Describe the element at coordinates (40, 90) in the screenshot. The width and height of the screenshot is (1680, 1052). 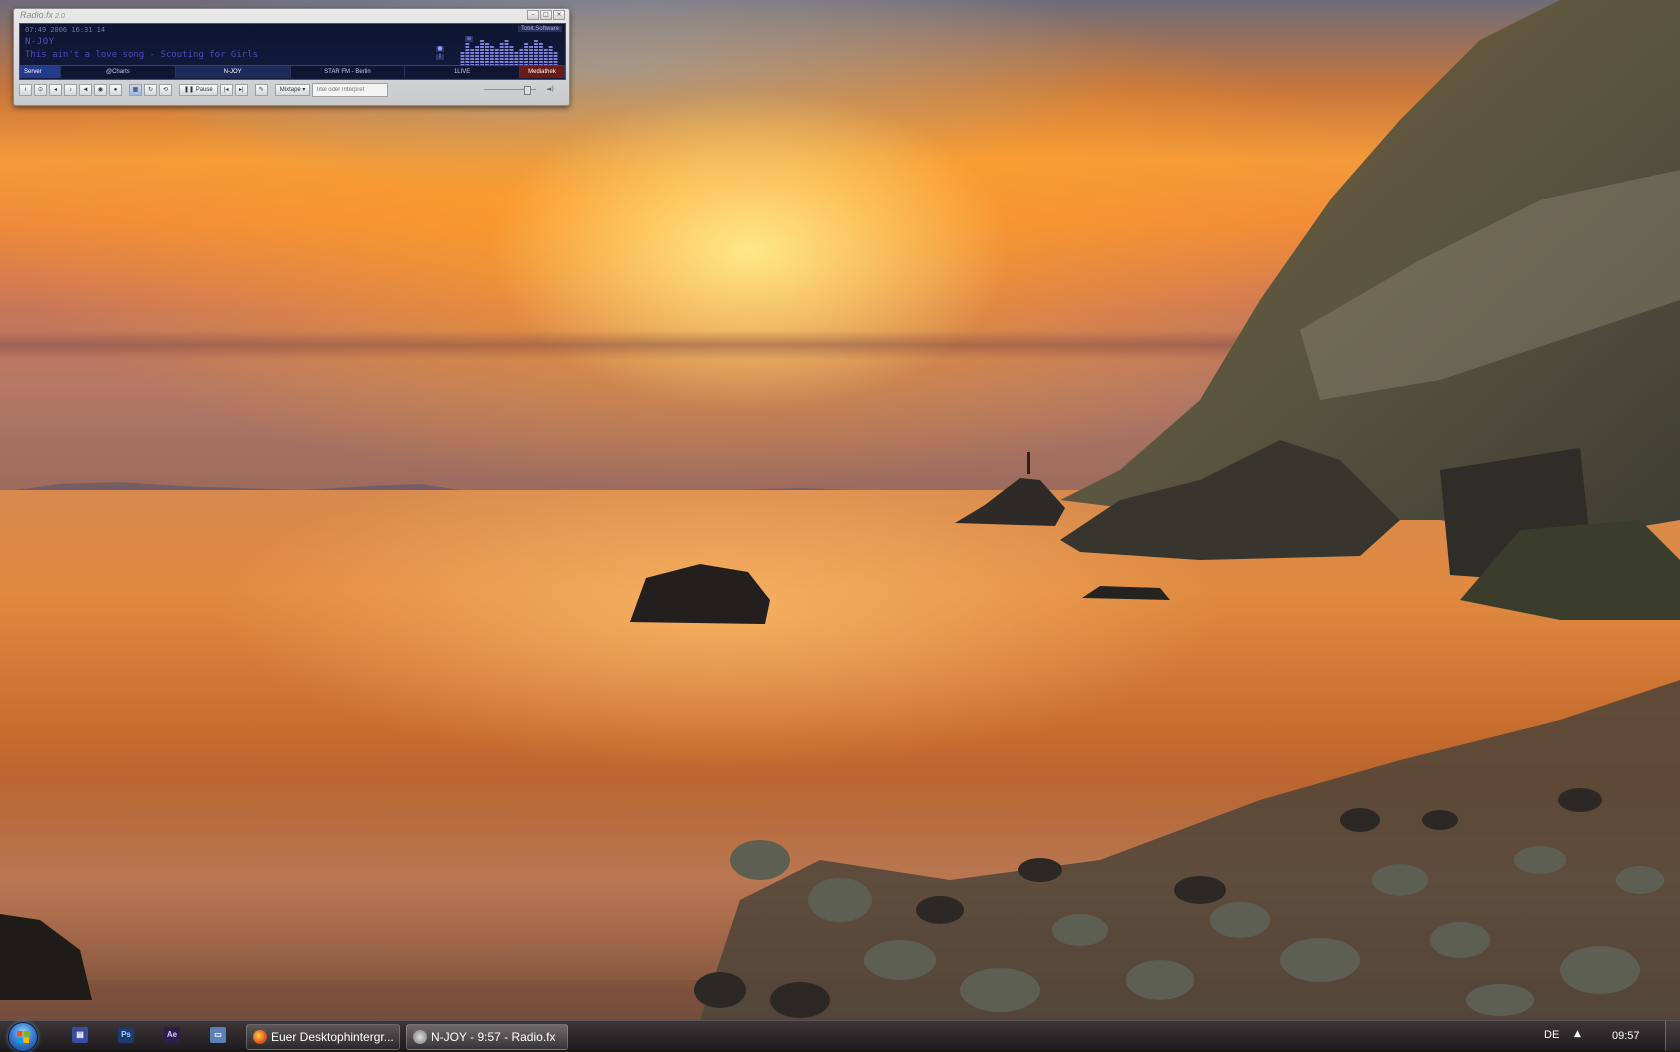
I see `record-button: ⊙` at that location.